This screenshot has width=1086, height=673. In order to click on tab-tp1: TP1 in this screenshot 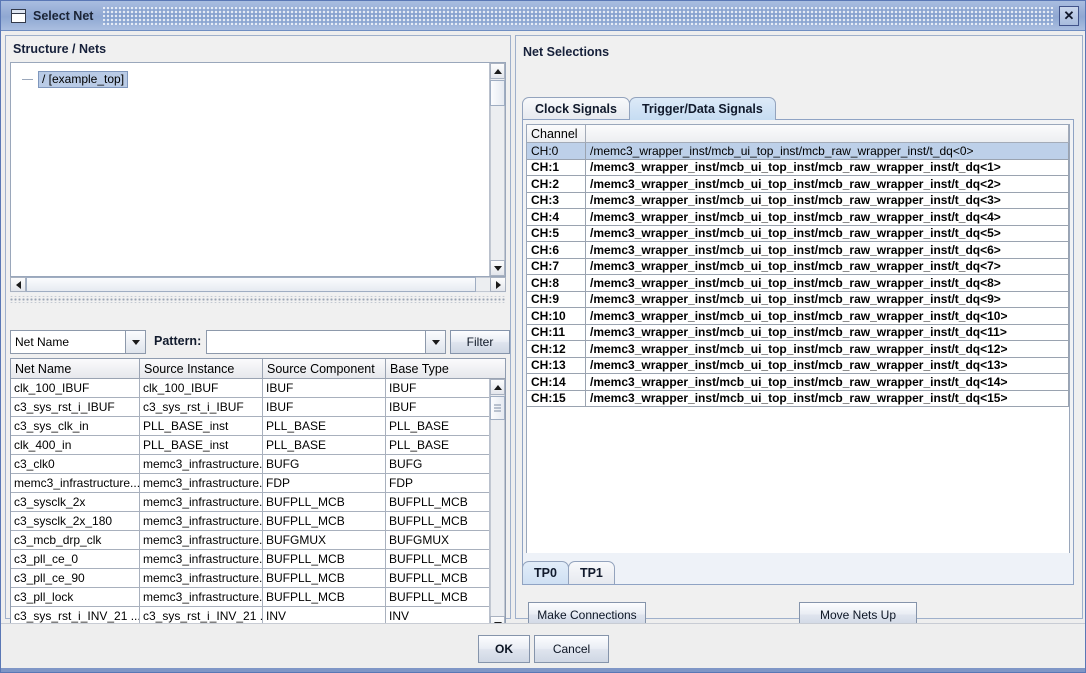, I will do `click(591, 572)`.